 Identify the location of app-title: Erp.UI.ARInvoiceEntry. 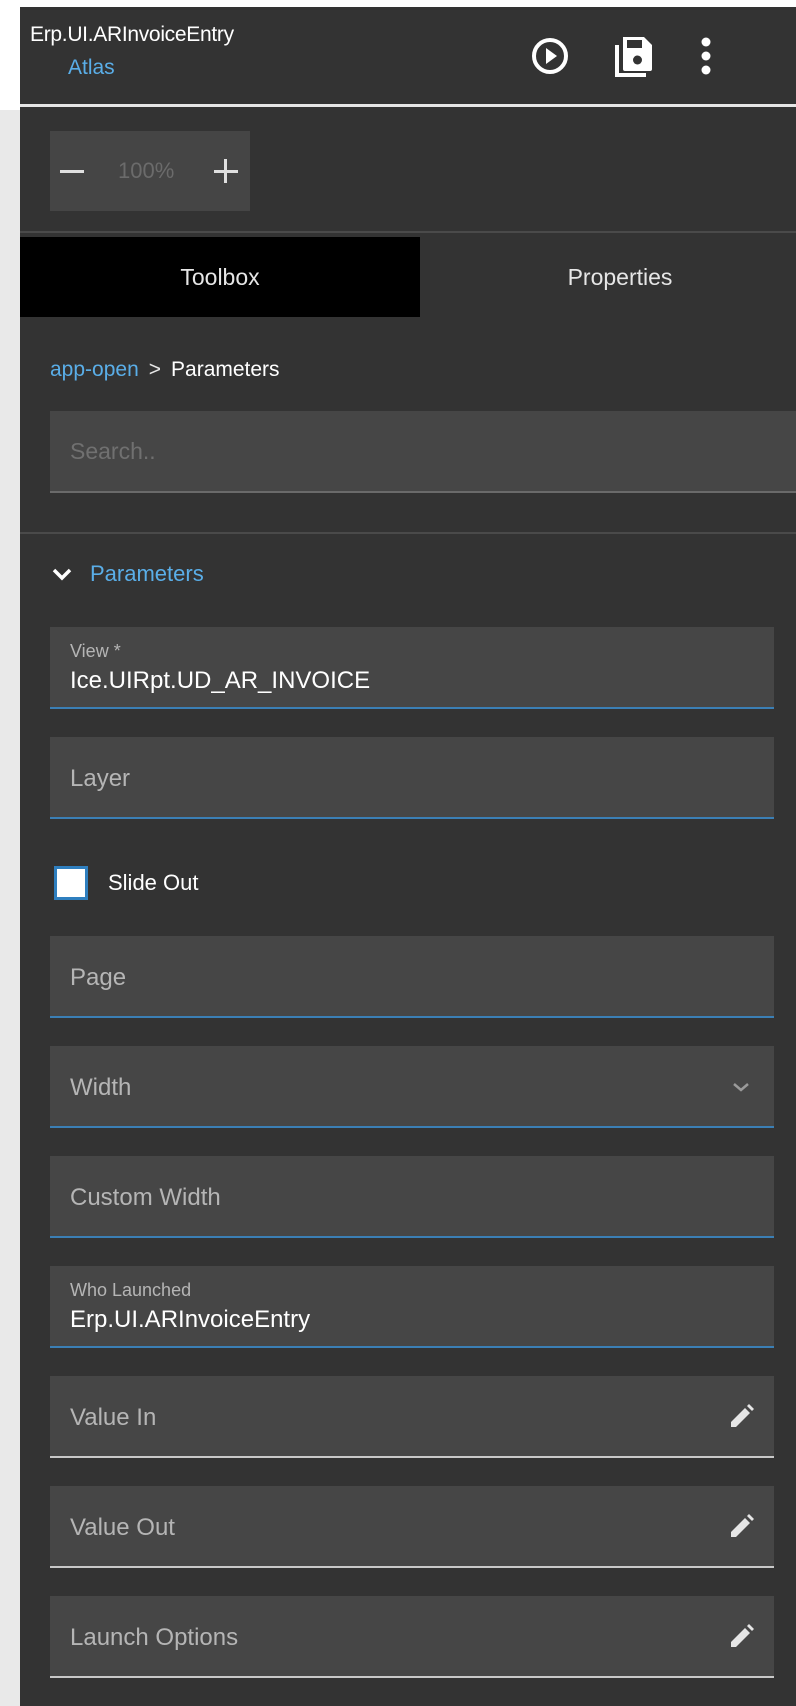
(132, 34).